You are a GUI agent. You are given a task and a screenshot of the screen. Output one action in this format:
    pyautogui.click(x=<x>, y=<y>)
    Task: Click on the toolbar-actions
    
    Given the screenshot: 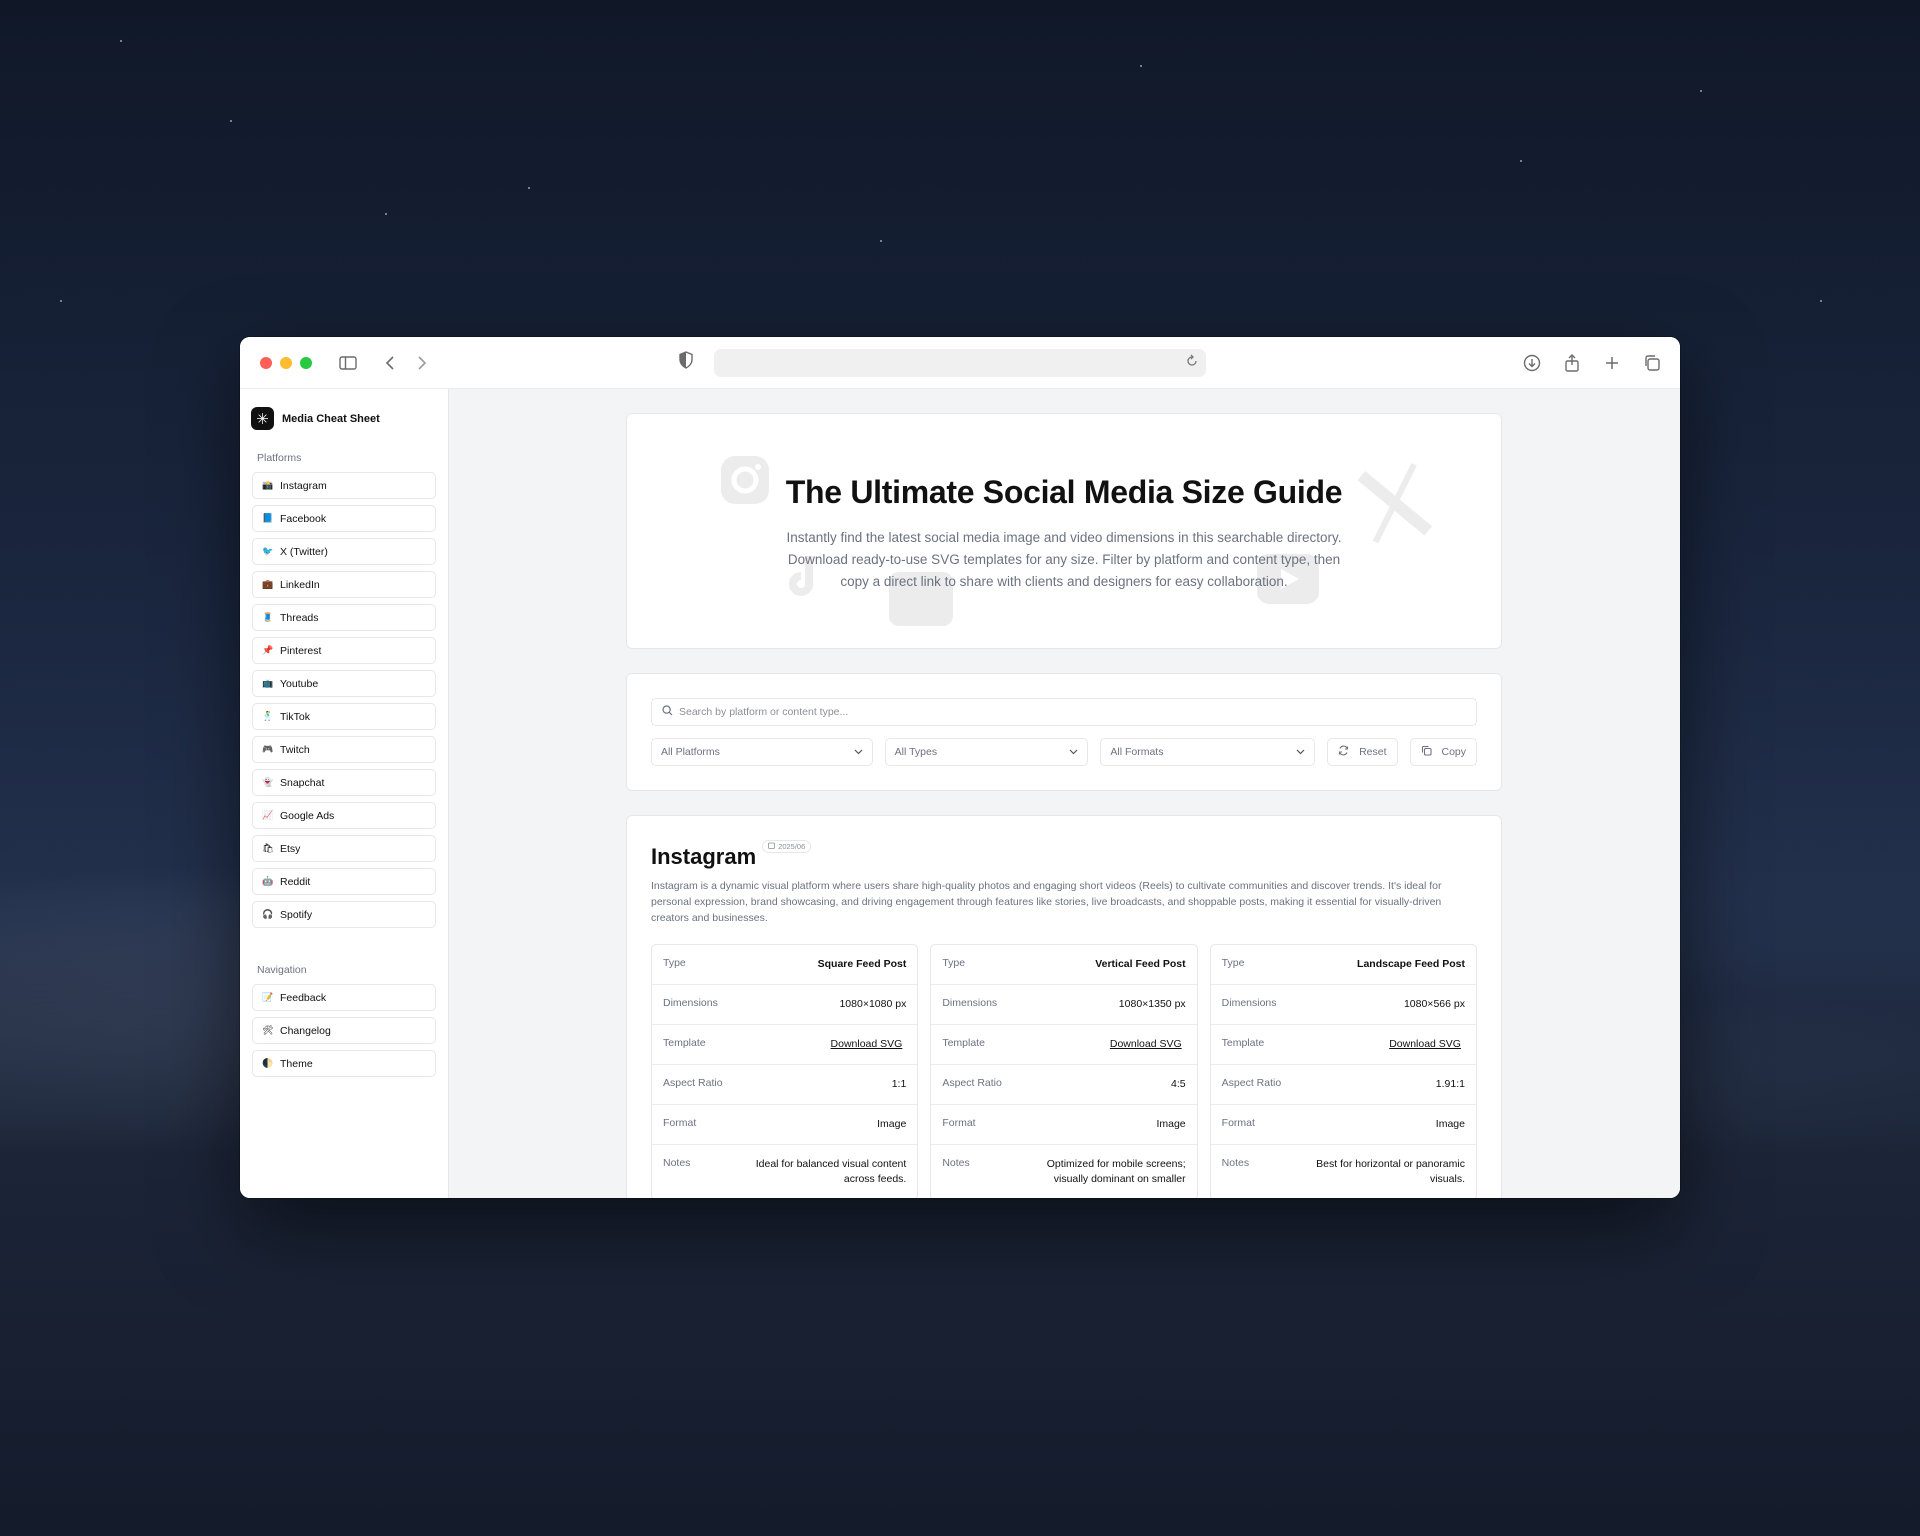 What is the action you would take?
    pyautogui.click(x=1592, y=363)
    